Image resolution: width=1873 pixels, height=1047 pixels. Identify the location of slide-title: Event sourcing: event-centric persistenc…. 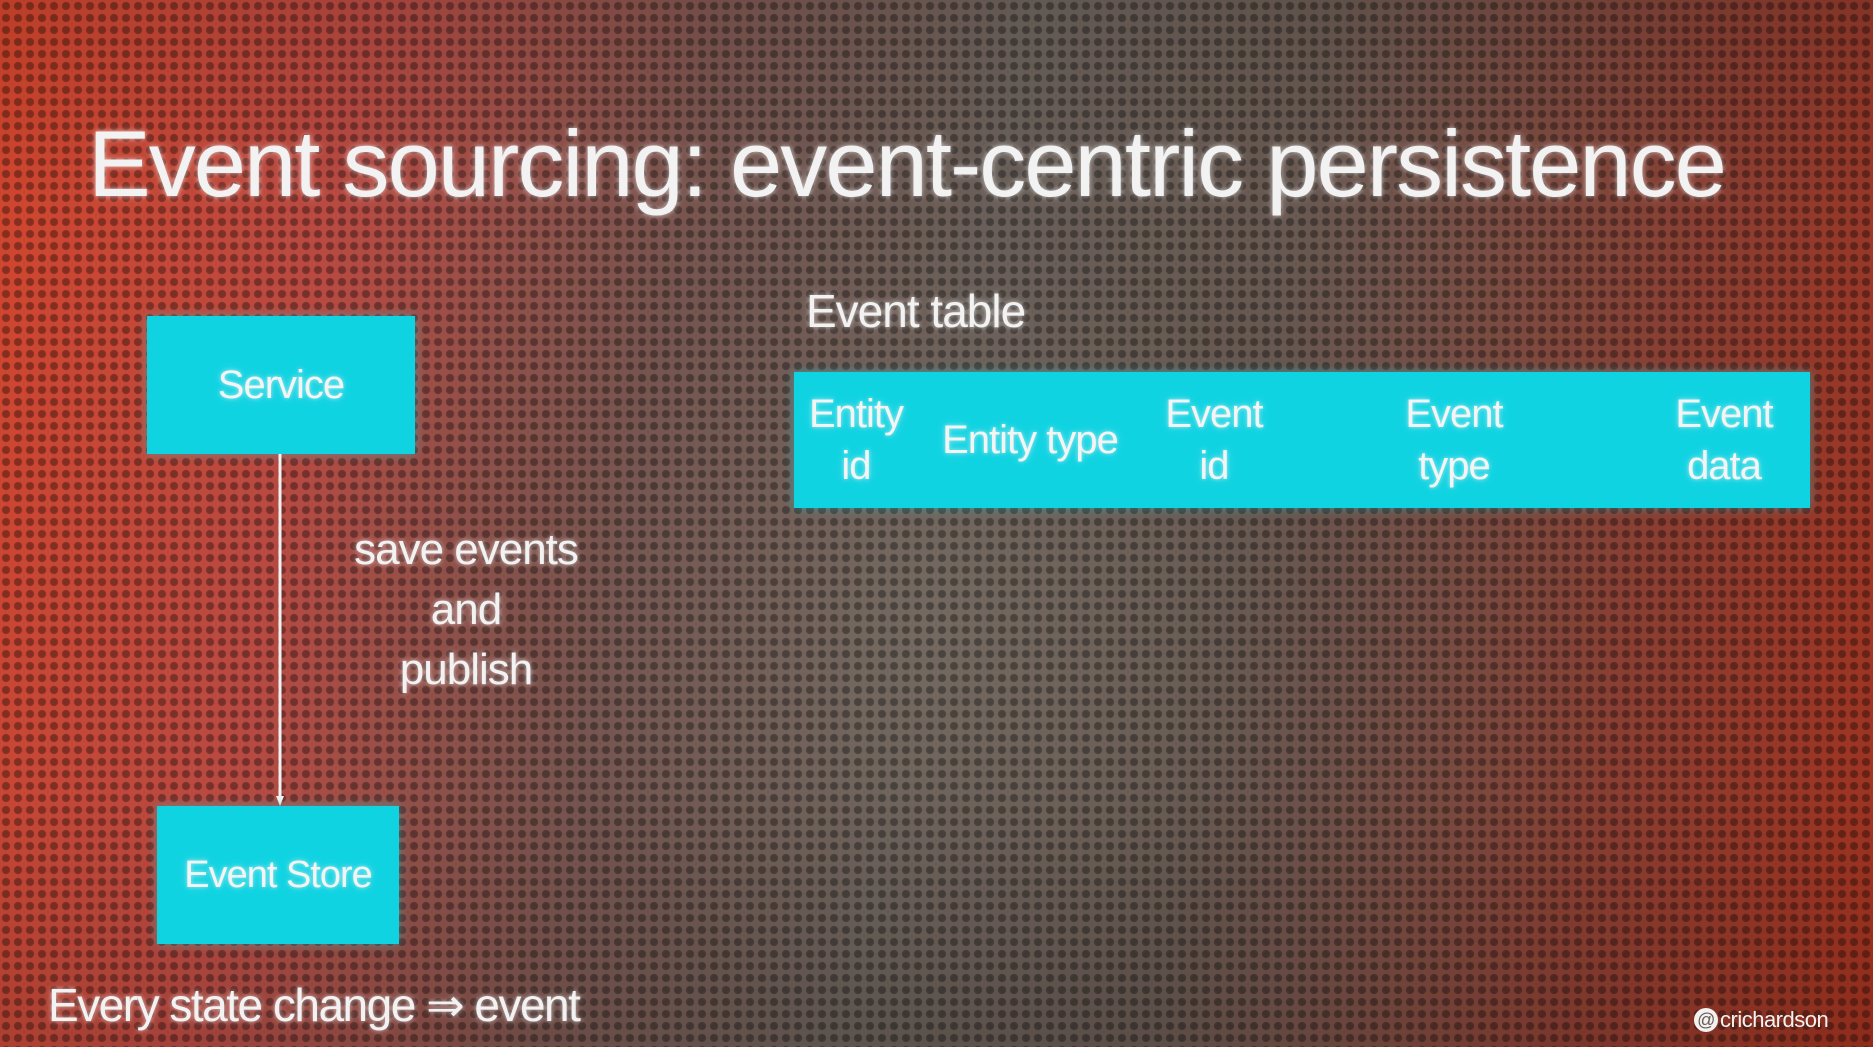
(907, 163).